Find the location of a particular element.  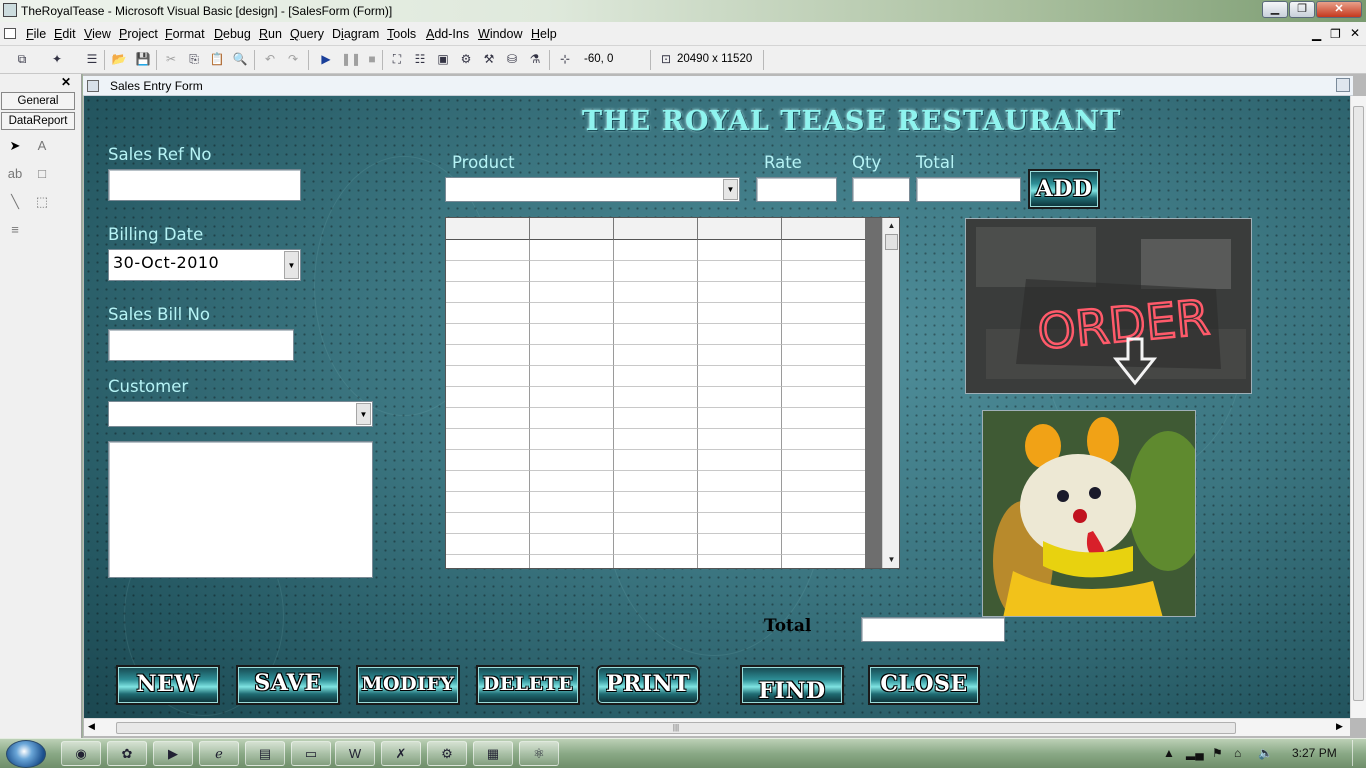

scroll-up-icon: ▲ is located at coordinates (891, 226).